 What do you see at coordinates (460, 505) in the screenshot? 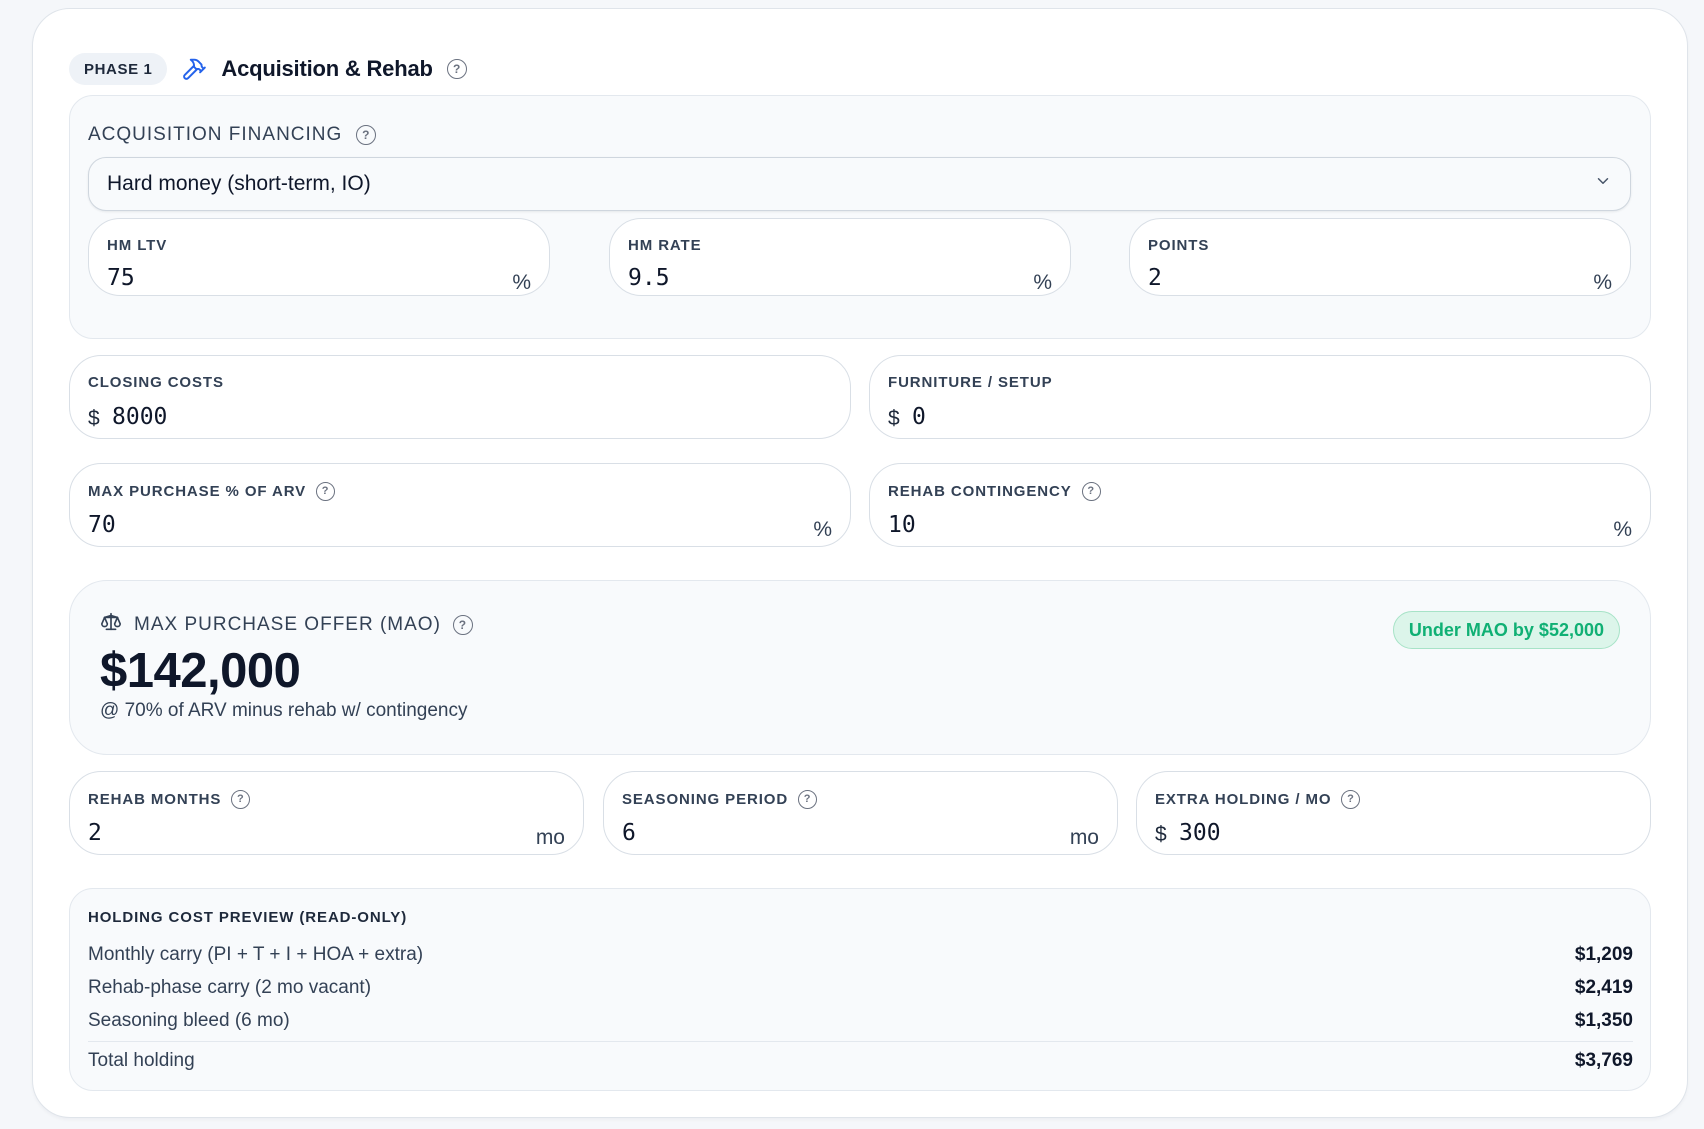
I see `max-purchase-pct-field: MAX PURCHASE % OF ARV ? 70 %` at bounding box center [460, 505].